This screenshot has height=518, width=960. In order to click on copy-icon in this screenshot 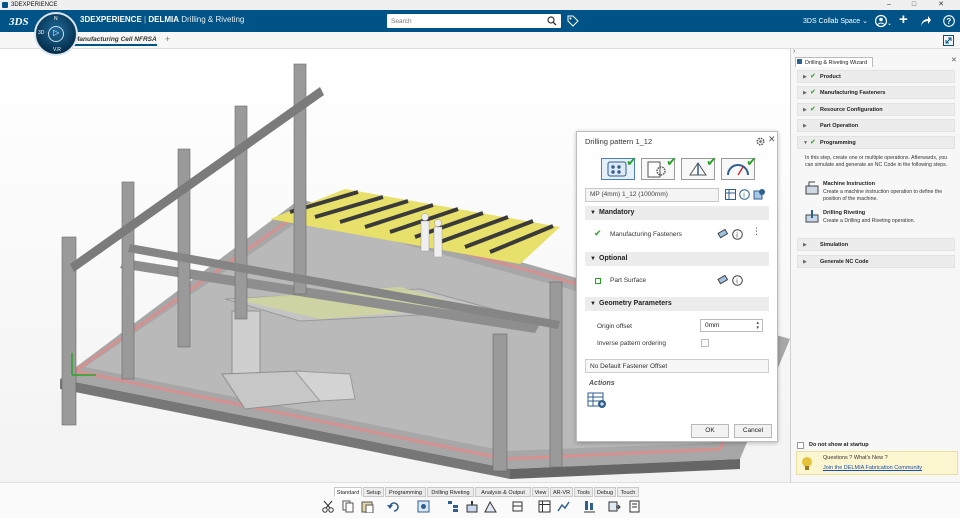, I will do `click(348, 506)`.